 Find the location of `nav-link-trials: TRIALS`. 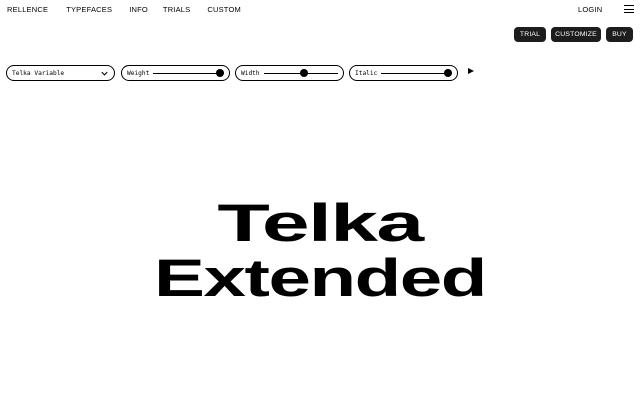

nav-link-trials: TRIALS is located at coordinates (176, 9).